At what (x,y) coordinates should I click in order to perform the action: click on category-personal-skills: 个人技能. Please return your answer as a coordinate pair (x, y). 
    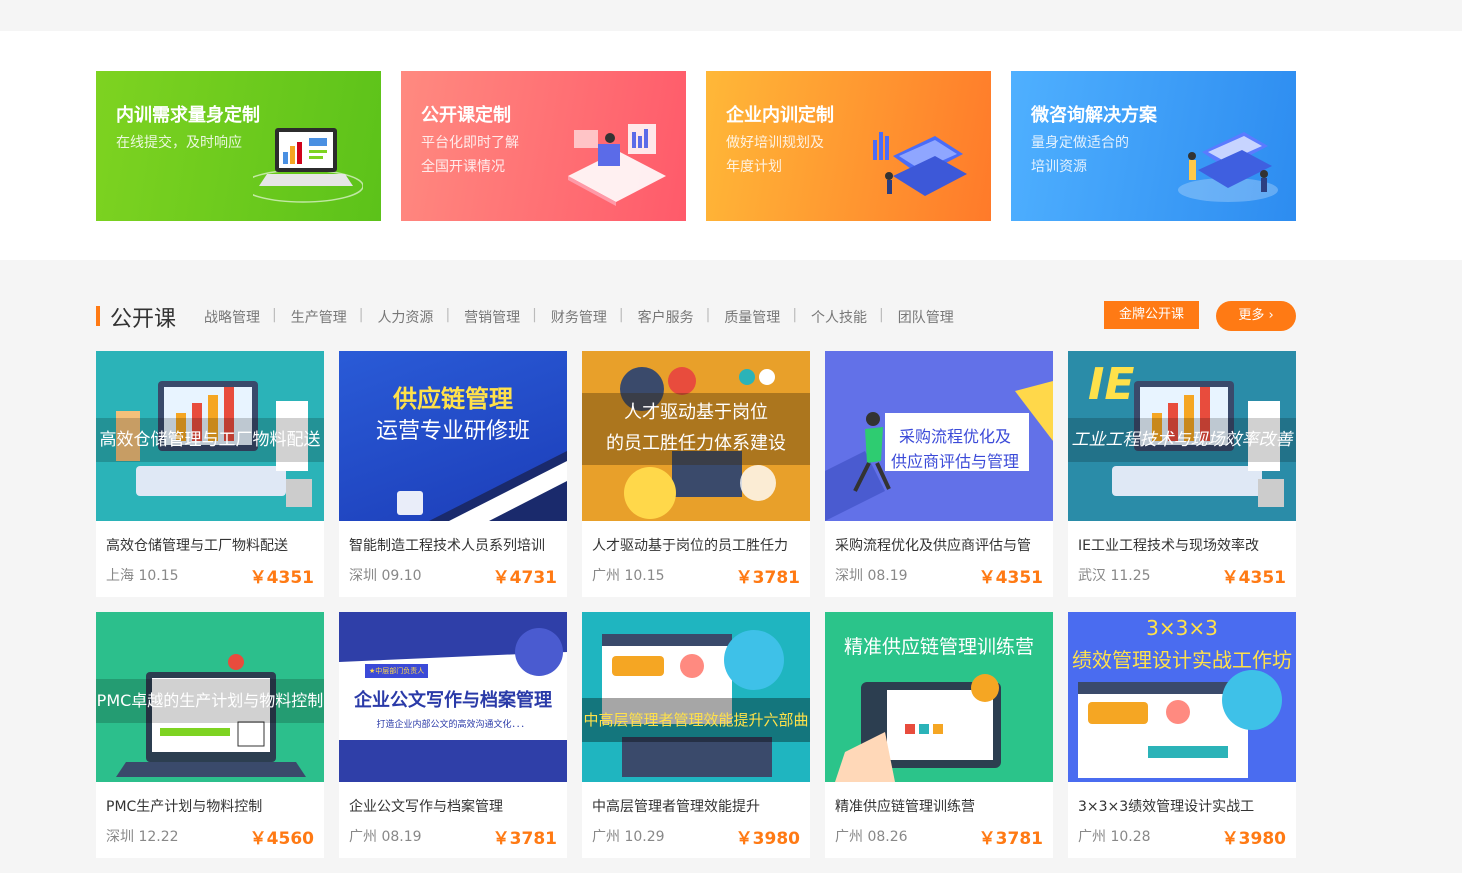
    Looking at the image, I should click on (845, 317).